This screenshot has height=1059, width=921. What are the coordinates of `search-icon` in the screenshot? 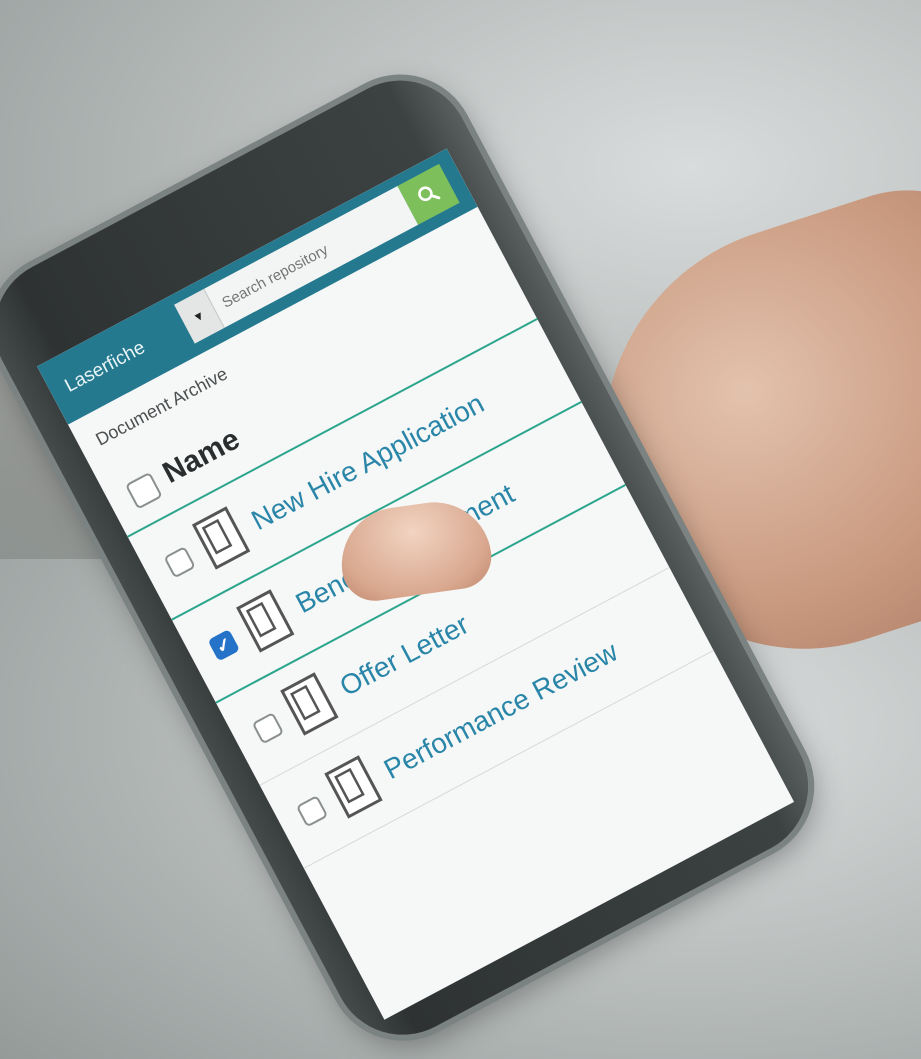 It's located at (429, 193).